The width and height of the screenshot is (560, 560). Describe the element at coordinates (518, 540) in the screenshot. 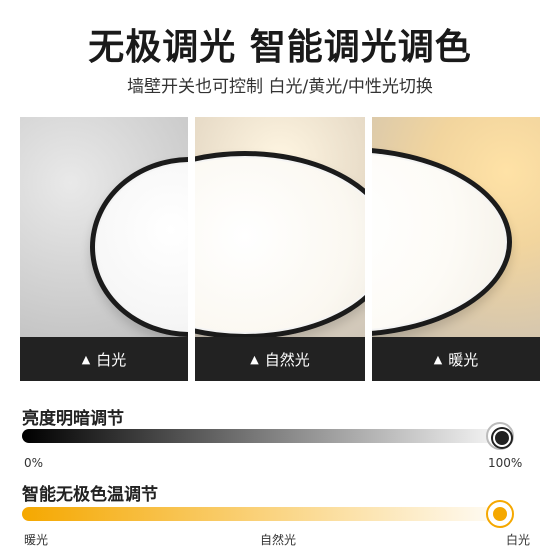

I see `color-temp-white-label: 白光` at that location.